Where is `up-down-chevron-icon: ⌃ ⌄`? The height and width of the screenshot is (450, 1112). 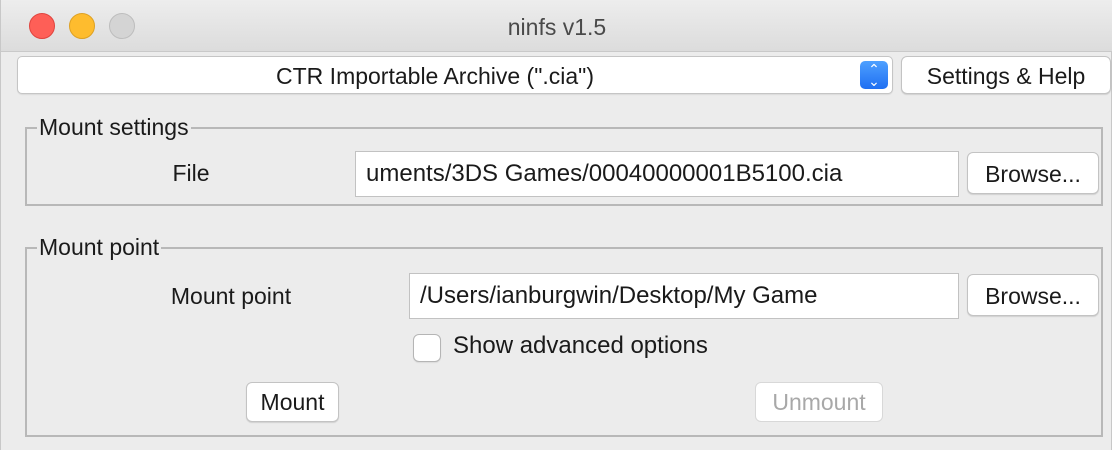 up-down-chevron-icon: ⌃ ⌄ is located at coordinates (874, 75).